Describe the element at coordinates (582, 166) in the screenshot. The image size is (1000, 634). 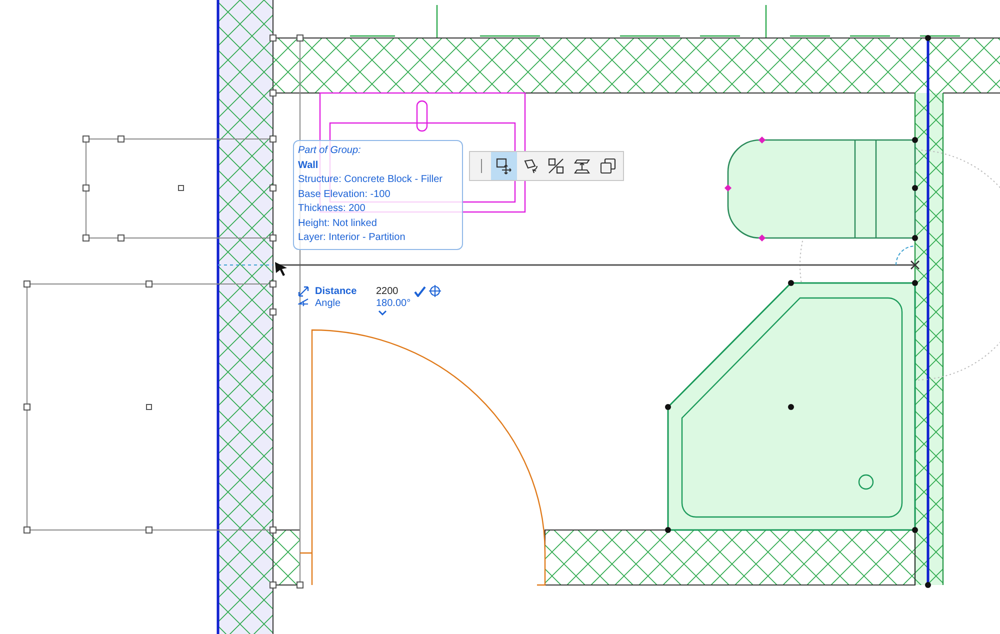
I see `elevate-icon` at that location.